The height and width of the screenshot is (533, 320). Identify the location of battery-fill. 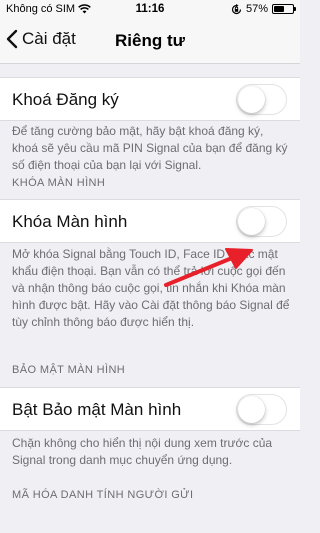
(279, 9).